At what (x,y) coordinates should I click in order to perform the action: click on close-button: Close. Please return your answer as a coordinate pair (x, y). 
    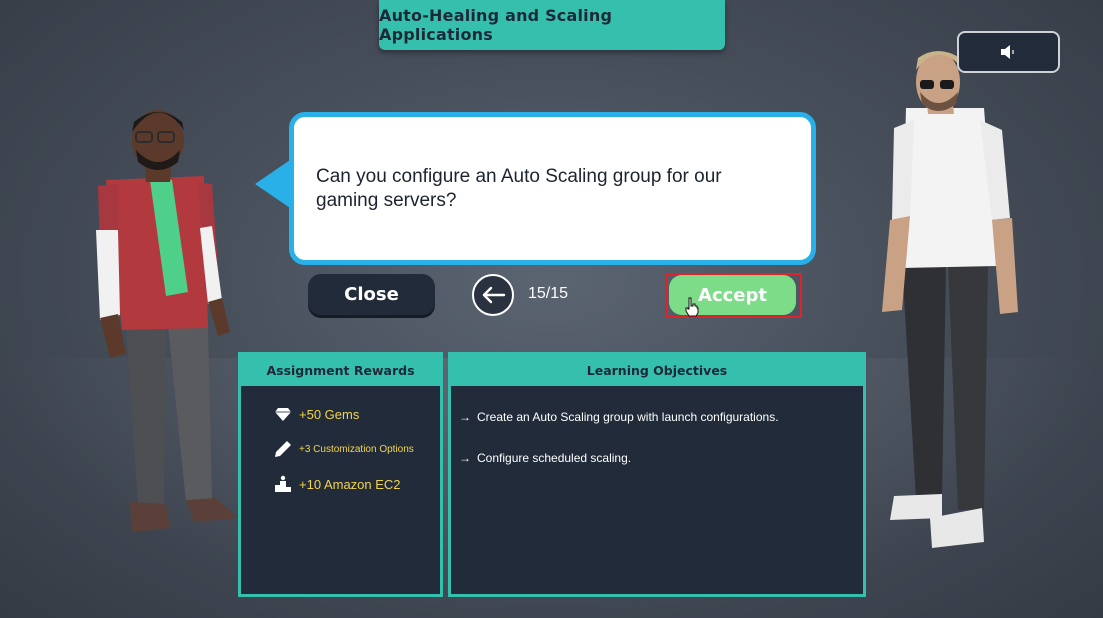
    Looking at the image, I should click on (371, 294).